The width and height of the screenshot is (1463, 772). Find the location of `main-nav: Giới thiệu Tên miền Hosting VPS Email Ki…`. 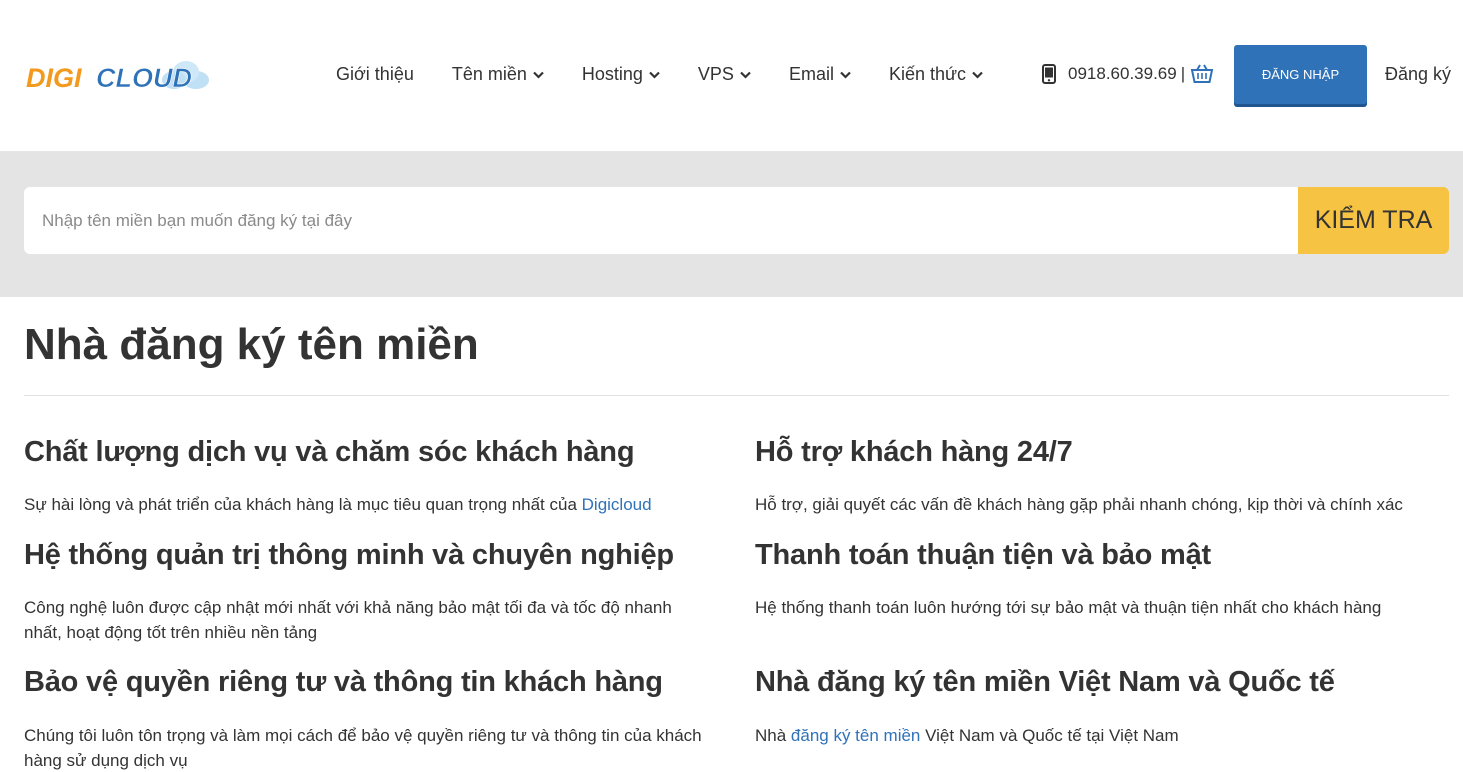

main-nav: Giới thiệu Tên miền Hosting VPS Email Ki… is located at coordinates (678, 74).